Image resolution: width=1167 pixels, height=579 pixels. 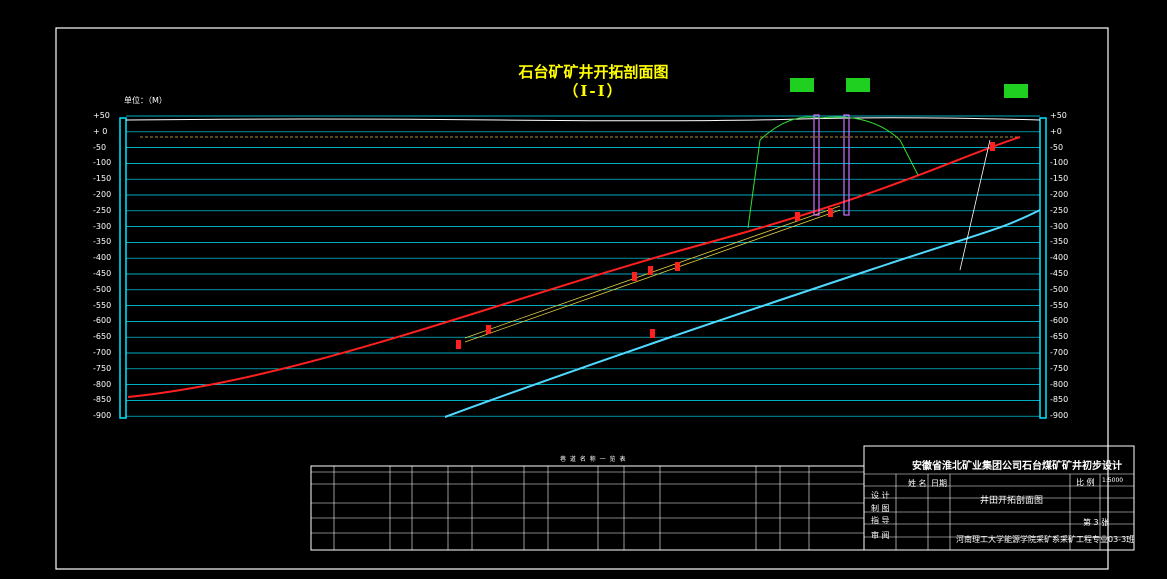 I want to click on elevation-label-left: -350, so click(x=102, y=242).